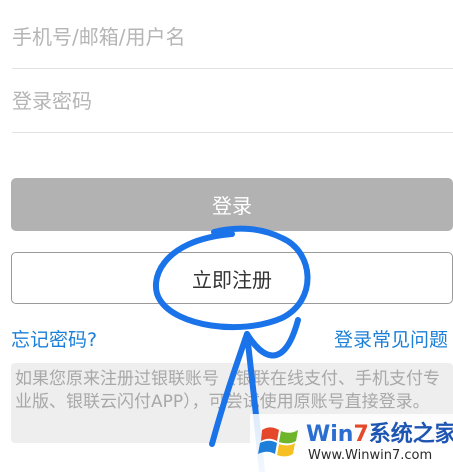 The height and width of the screenshot is (472, 453). I want to click on password-field, so click(232, 101).